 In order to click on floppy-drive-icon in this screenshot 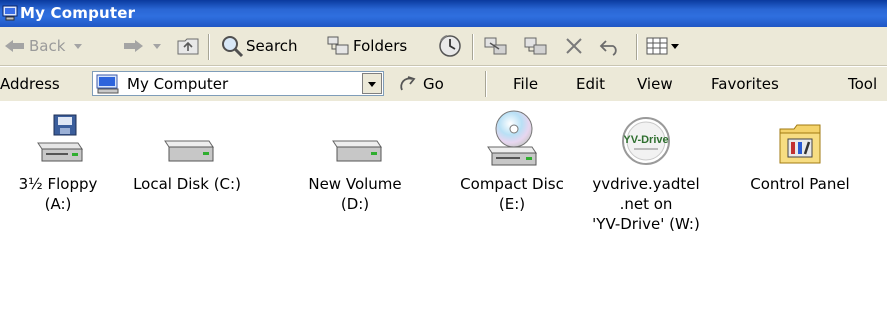, I will do `click(60, 138)`.